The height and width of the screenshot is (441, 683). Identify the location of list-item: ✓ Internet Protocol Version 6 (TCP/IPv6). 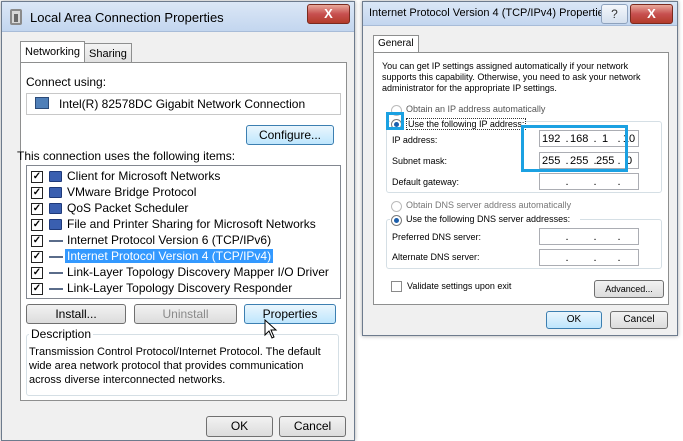
(183, 241).